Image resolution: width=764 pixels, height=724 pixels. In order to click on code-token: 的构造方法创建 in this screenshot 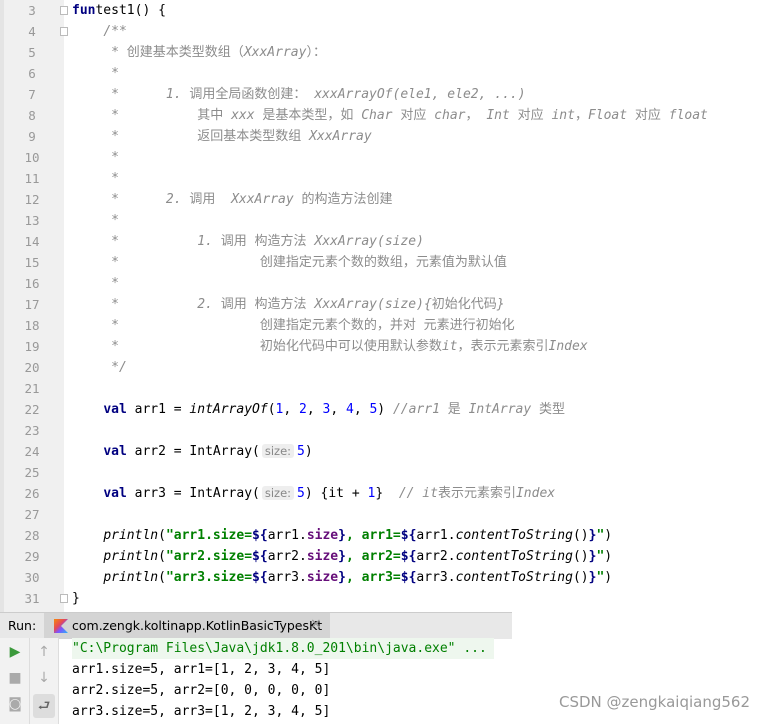, I will do `click(347, 199)`.